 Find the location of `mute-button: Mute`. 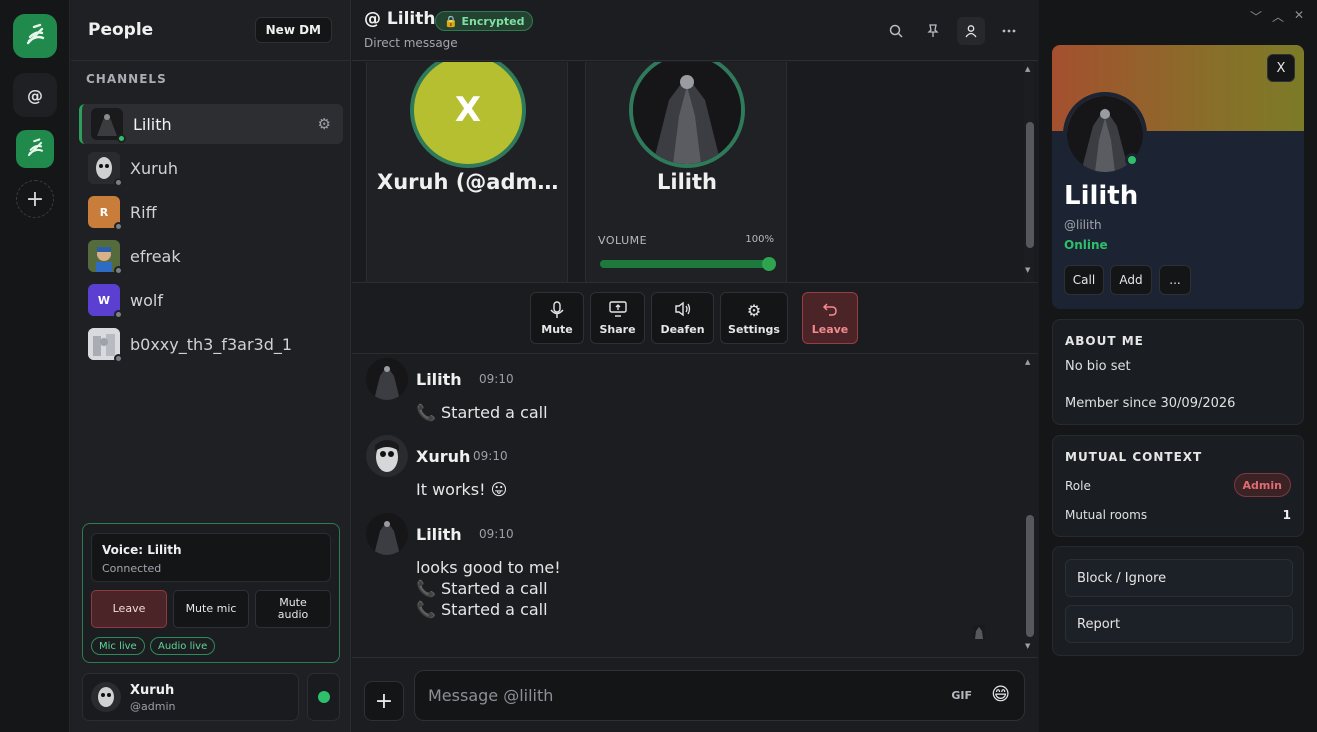

mute-button: Mute is located at coordinates (557, 318).